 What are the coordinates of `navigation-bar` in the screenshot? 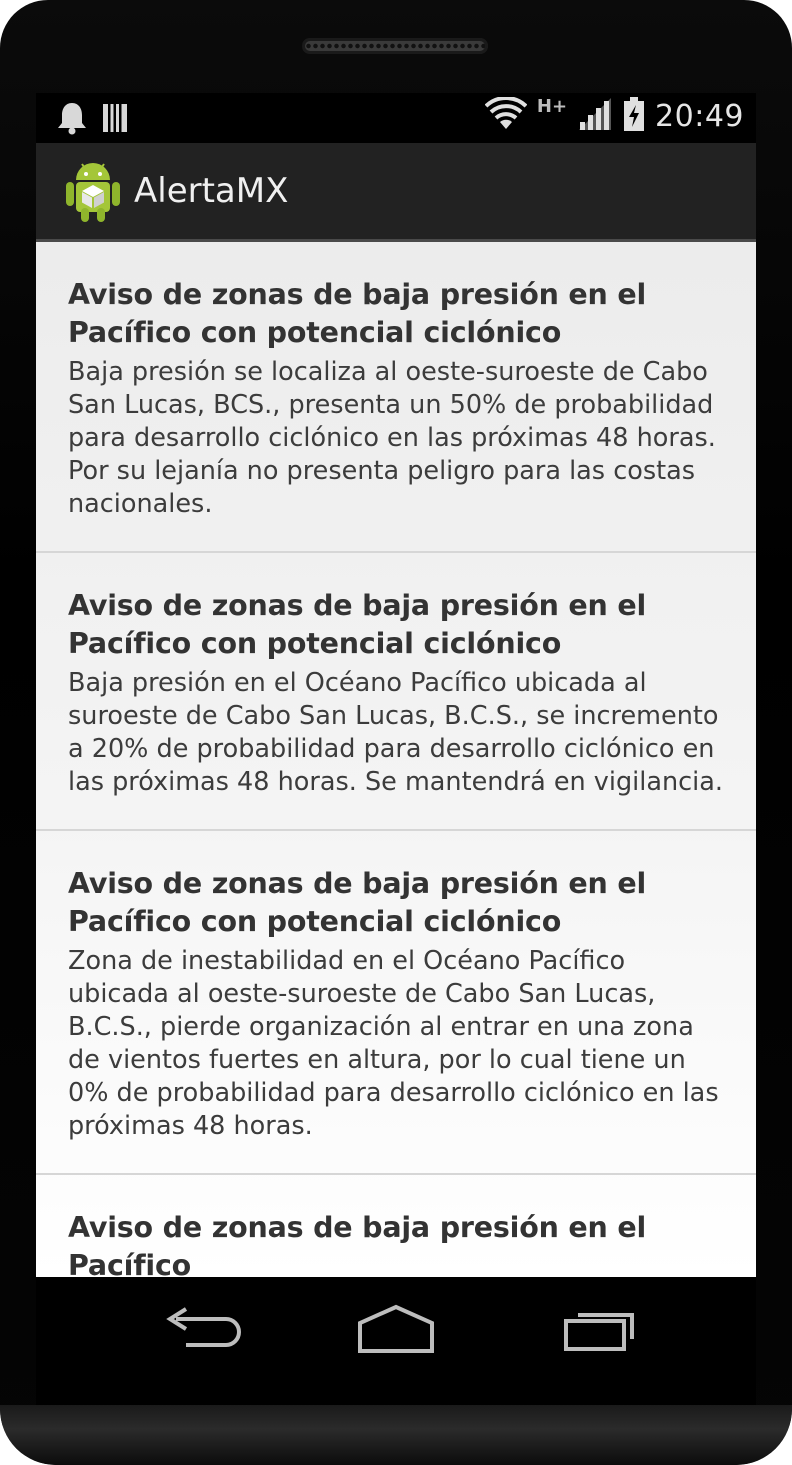 It's located at (396, 1341).